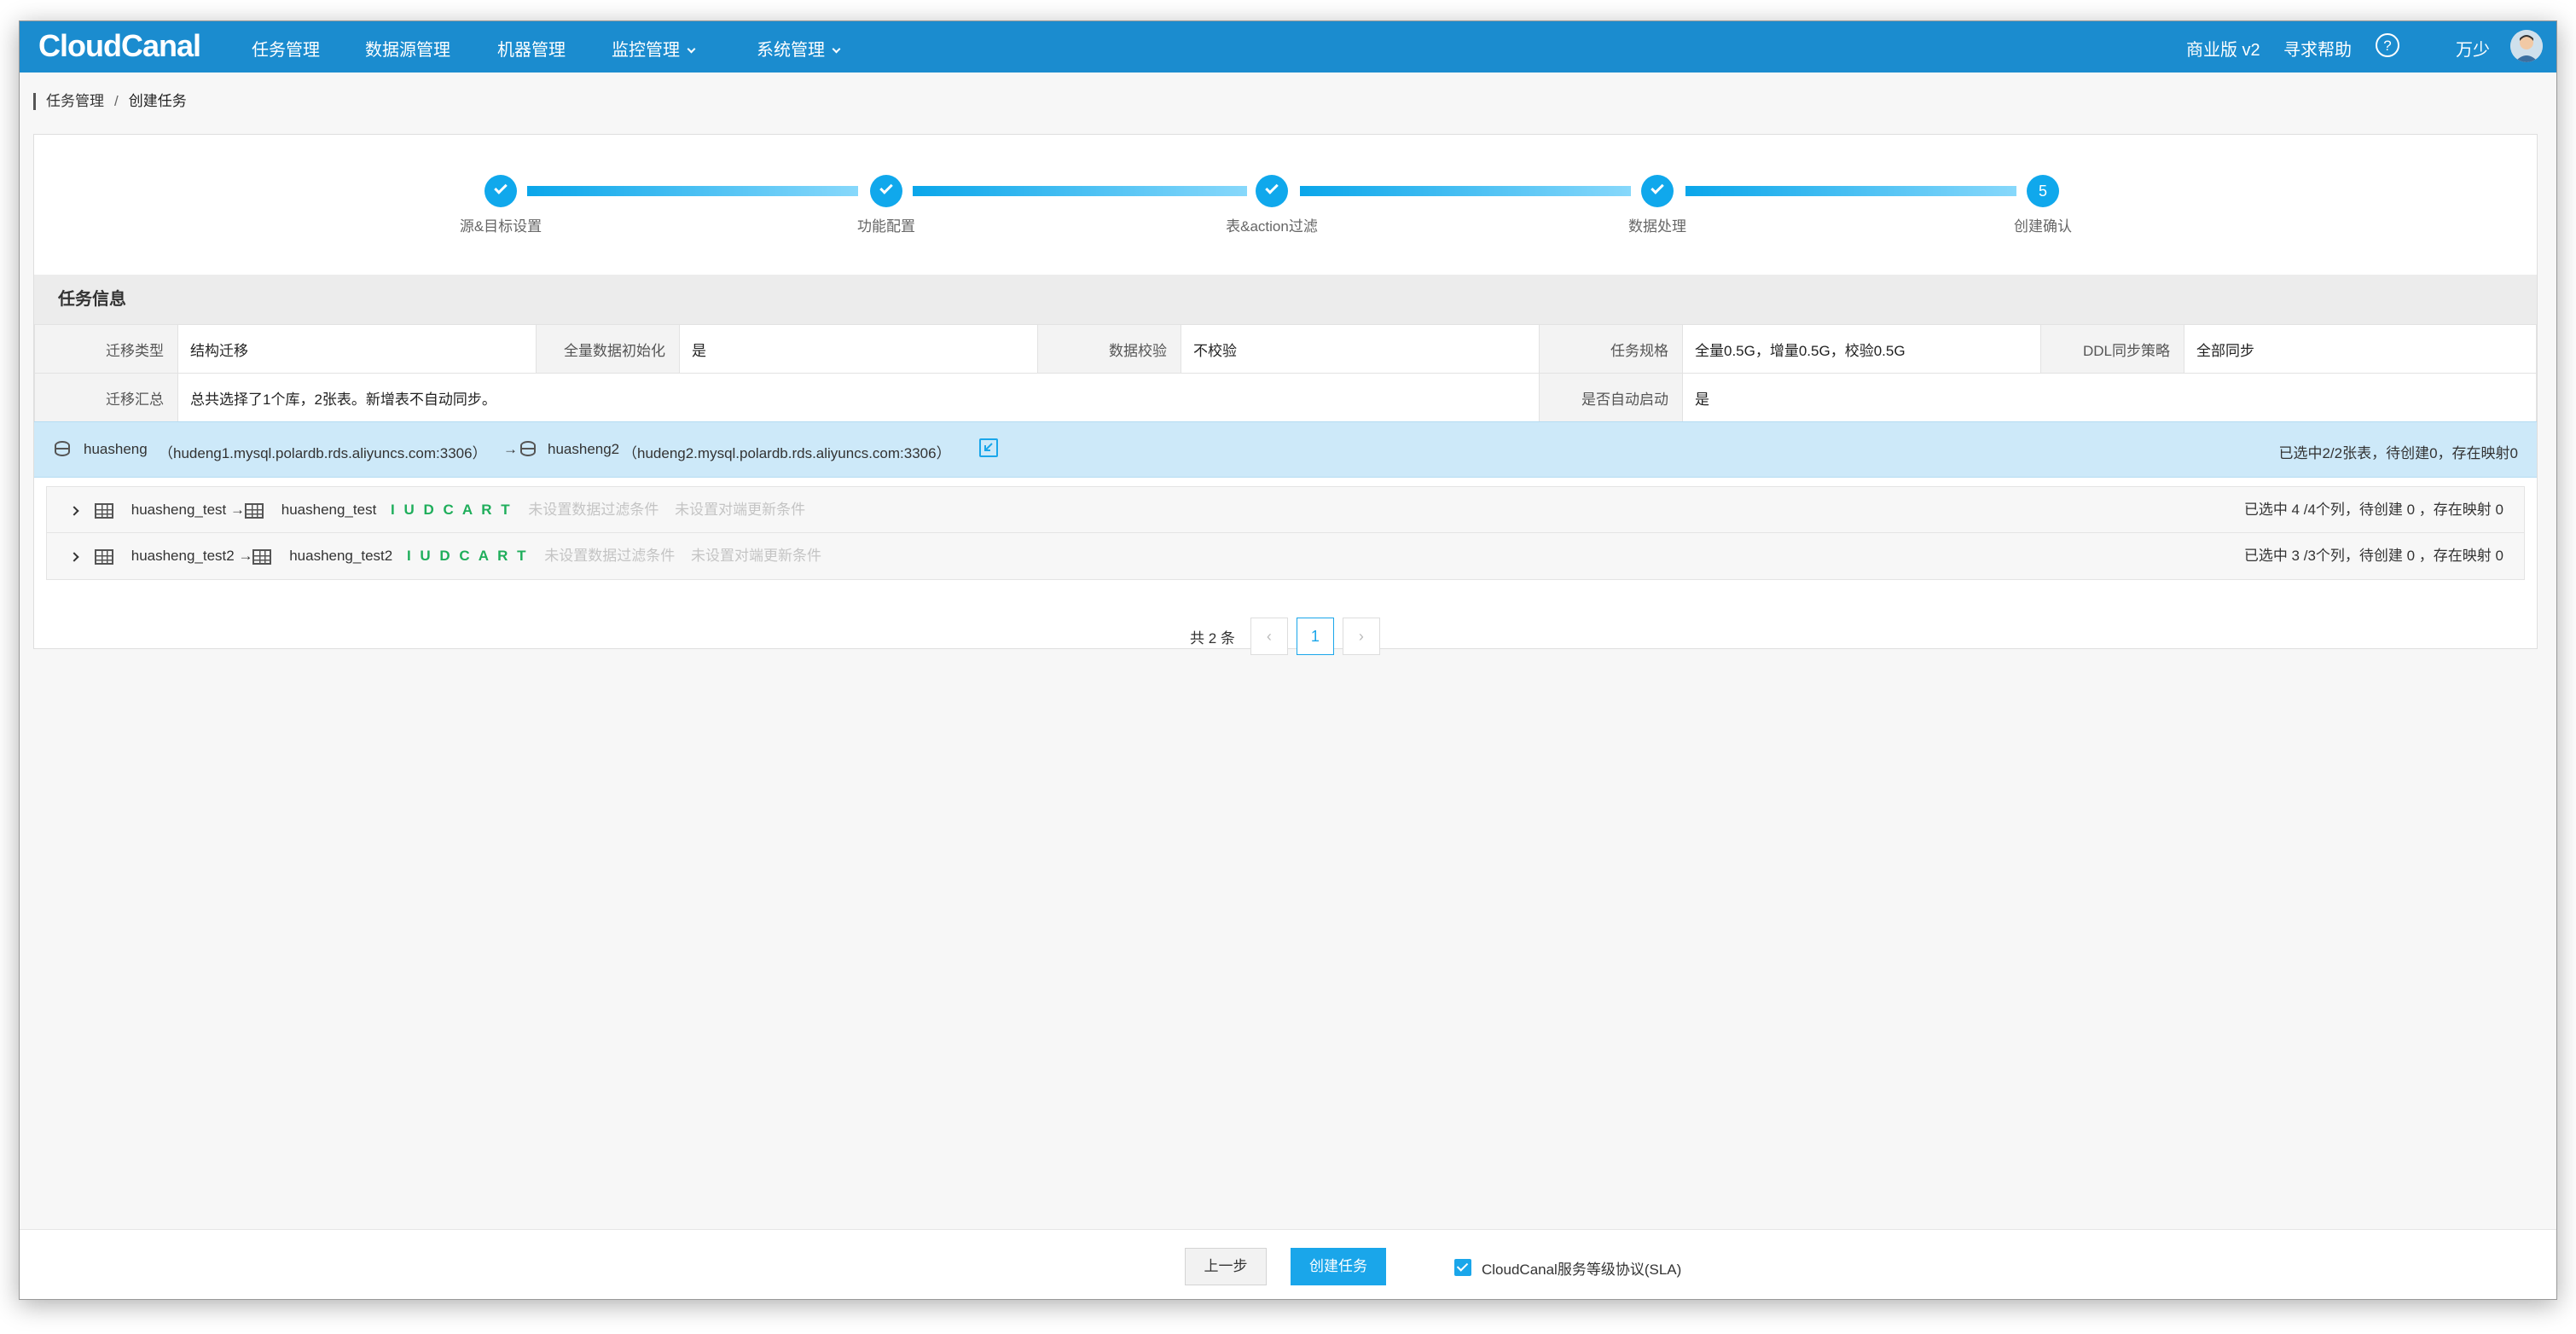  Describe the element at coordinates (1657, 191) in the screenshot. I see `step-4-check-icon` at that location.